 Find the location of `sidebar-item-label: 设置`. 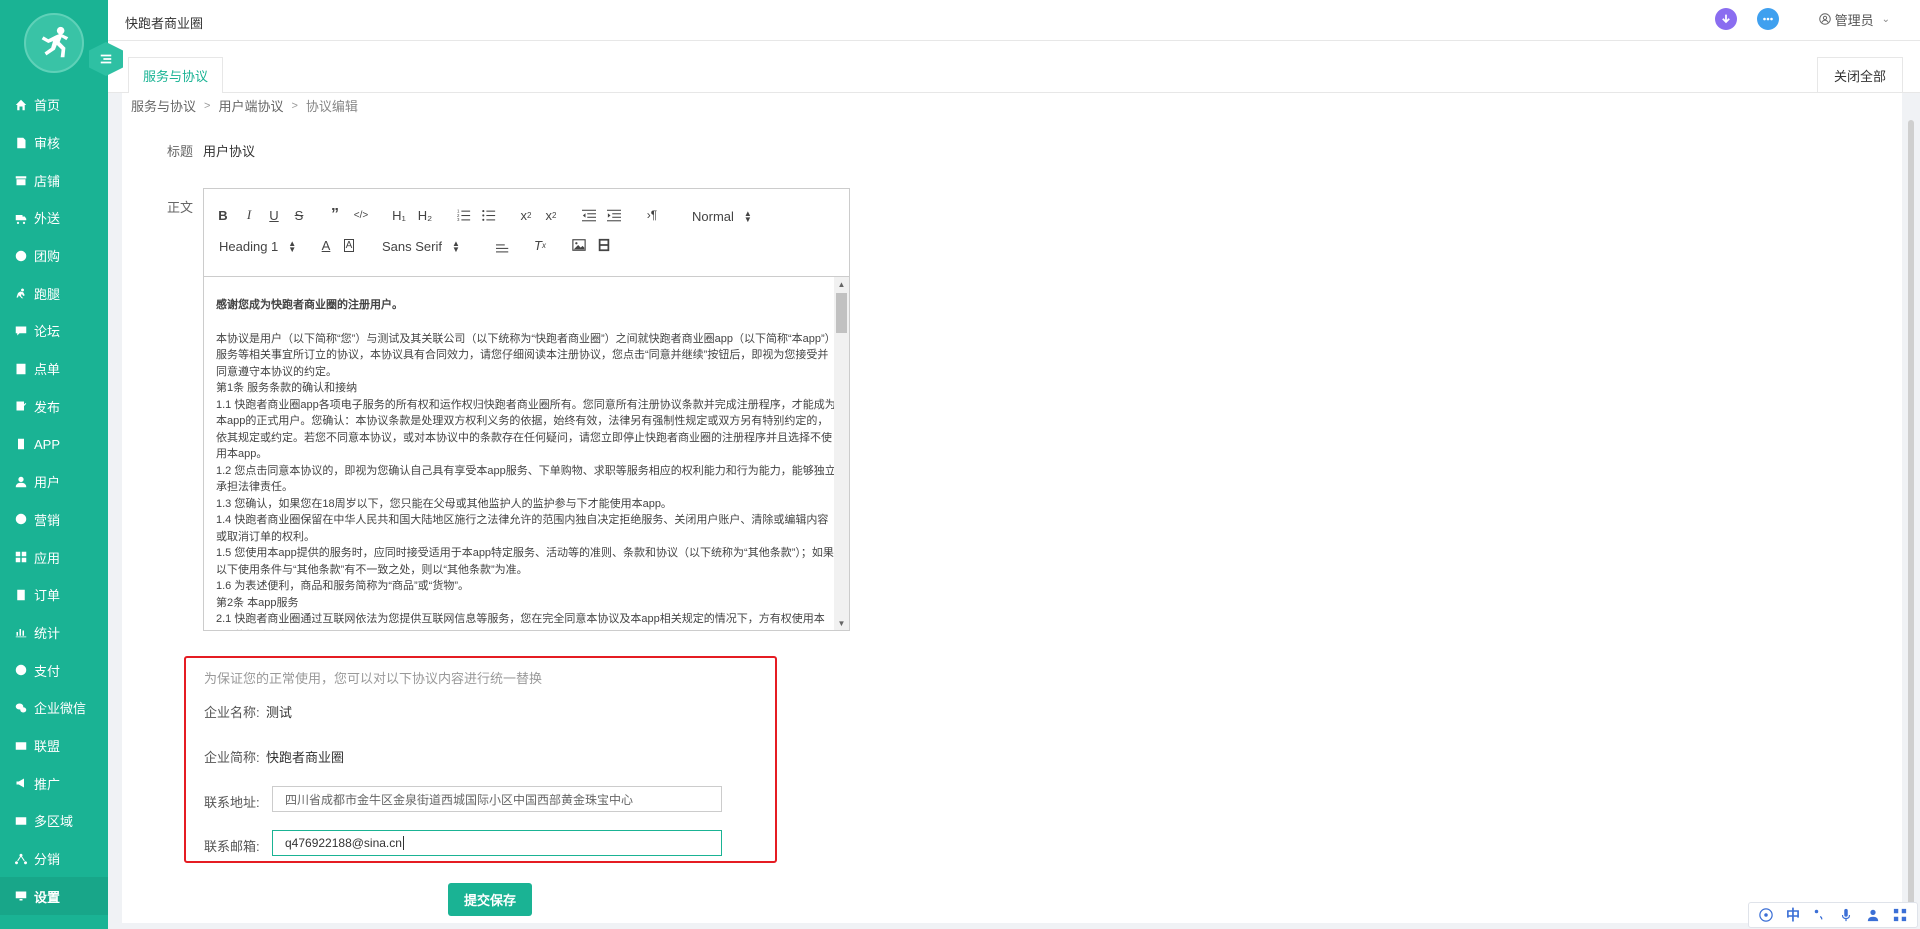

sidebar-item-label: 设置 is located at coordinates (47, 897).